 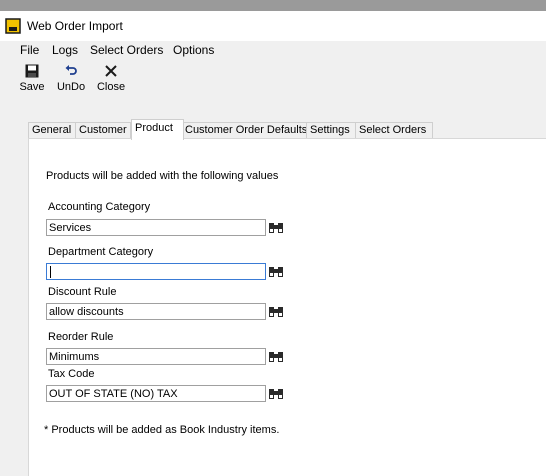 I want to click on menu-file: File, so click(x=29, y=50).